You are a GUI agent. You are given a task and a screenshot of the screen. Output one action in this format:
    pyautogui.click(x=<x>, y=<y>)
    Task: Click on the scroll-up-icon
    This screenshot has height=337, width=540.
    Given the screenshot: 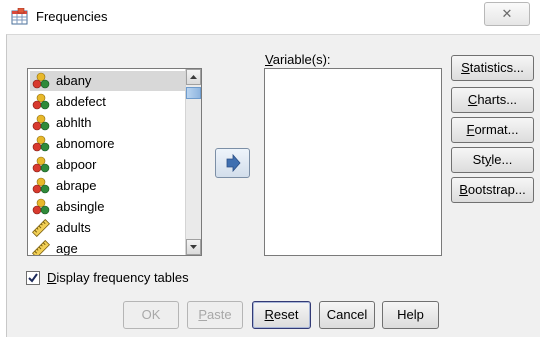 What is the action you would take?
    pyautogui.click(x=193, y=77)
    